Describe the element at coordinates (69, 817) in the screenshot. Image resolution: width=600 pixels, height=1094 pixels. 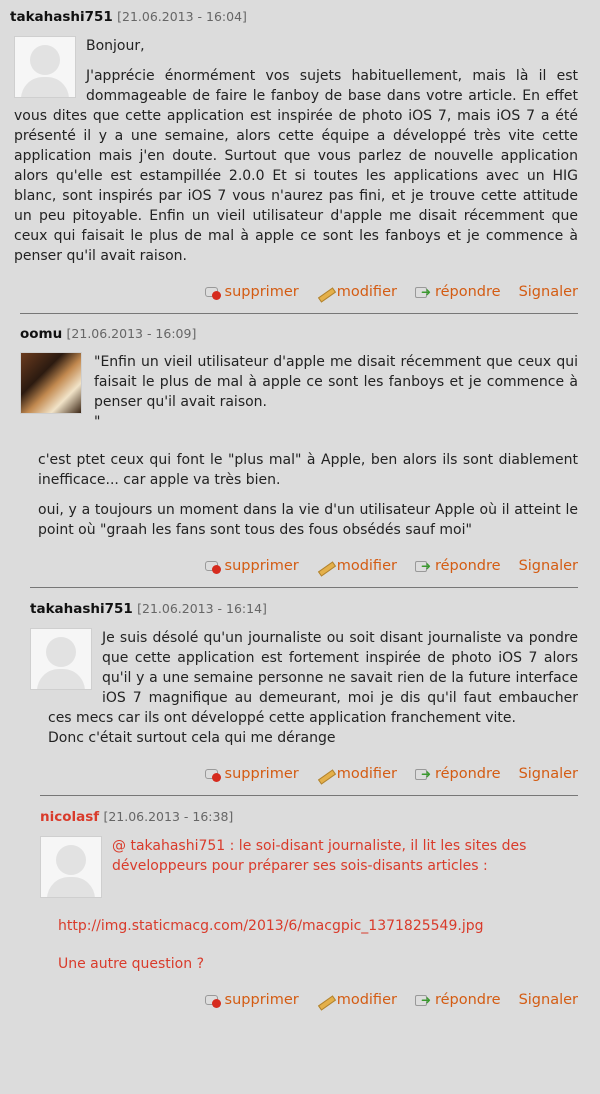
I see `comment-author: nicolasf` at that location.